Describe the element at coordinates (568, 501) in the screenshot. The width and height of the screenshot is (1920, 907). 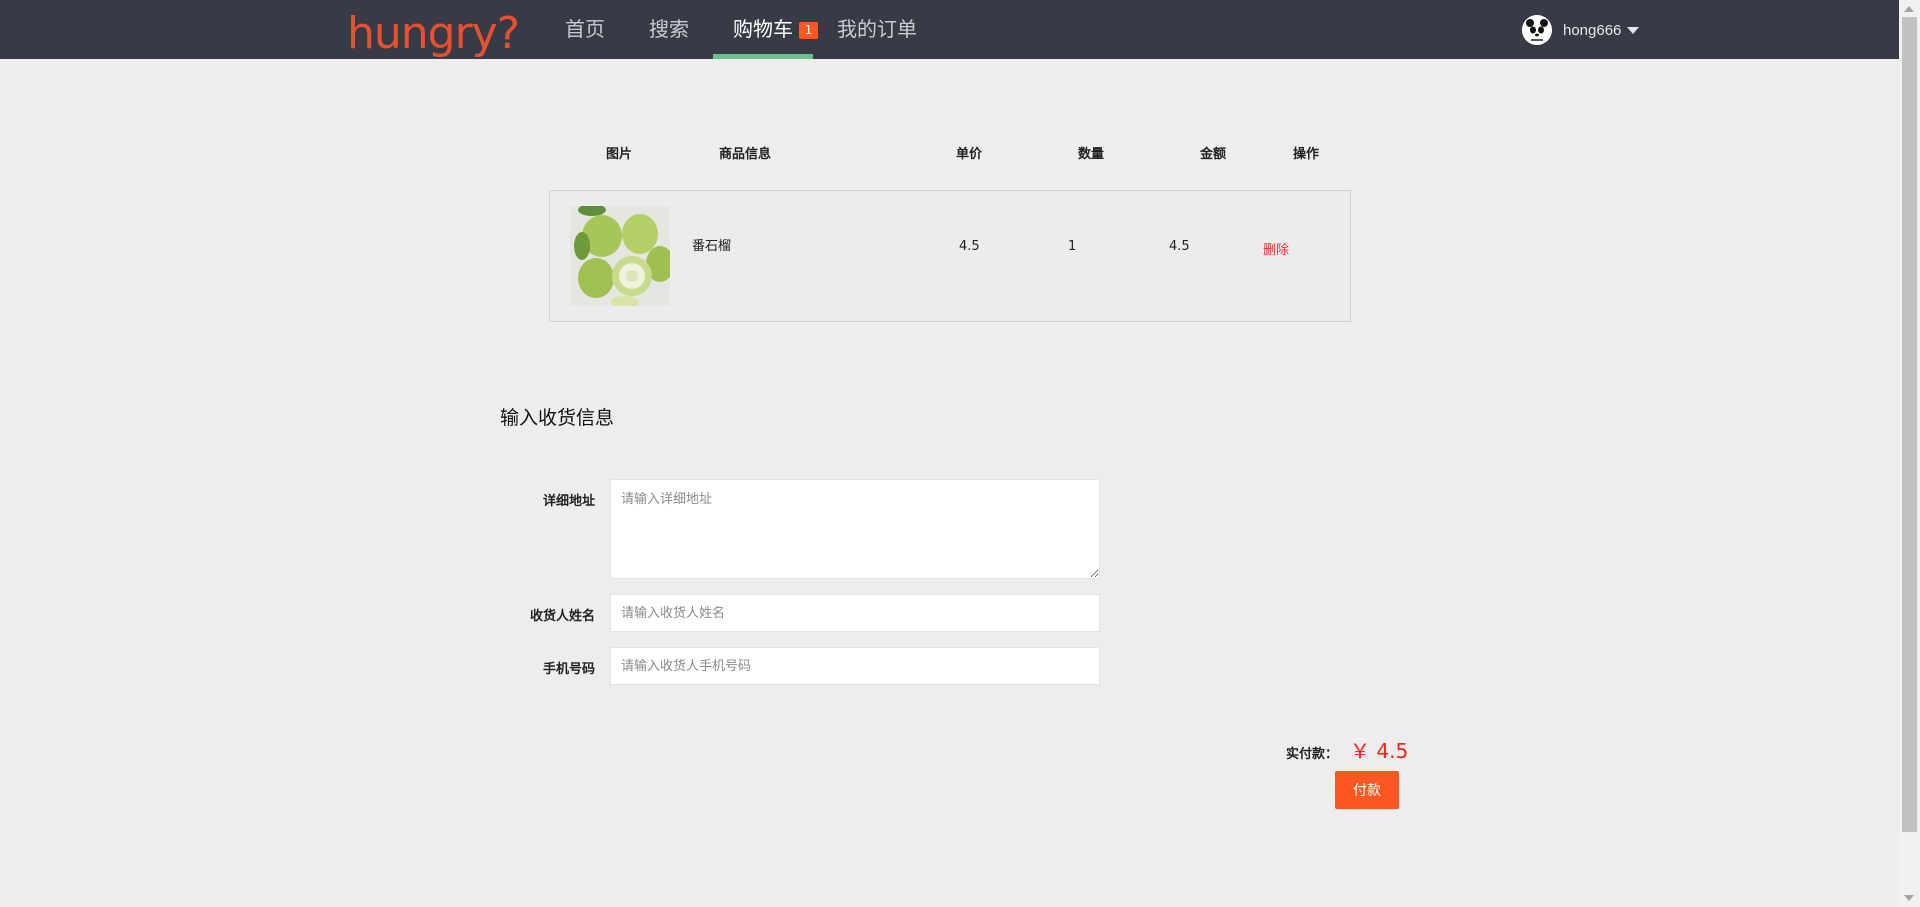
I see `address-label: 详细地址` at that location.